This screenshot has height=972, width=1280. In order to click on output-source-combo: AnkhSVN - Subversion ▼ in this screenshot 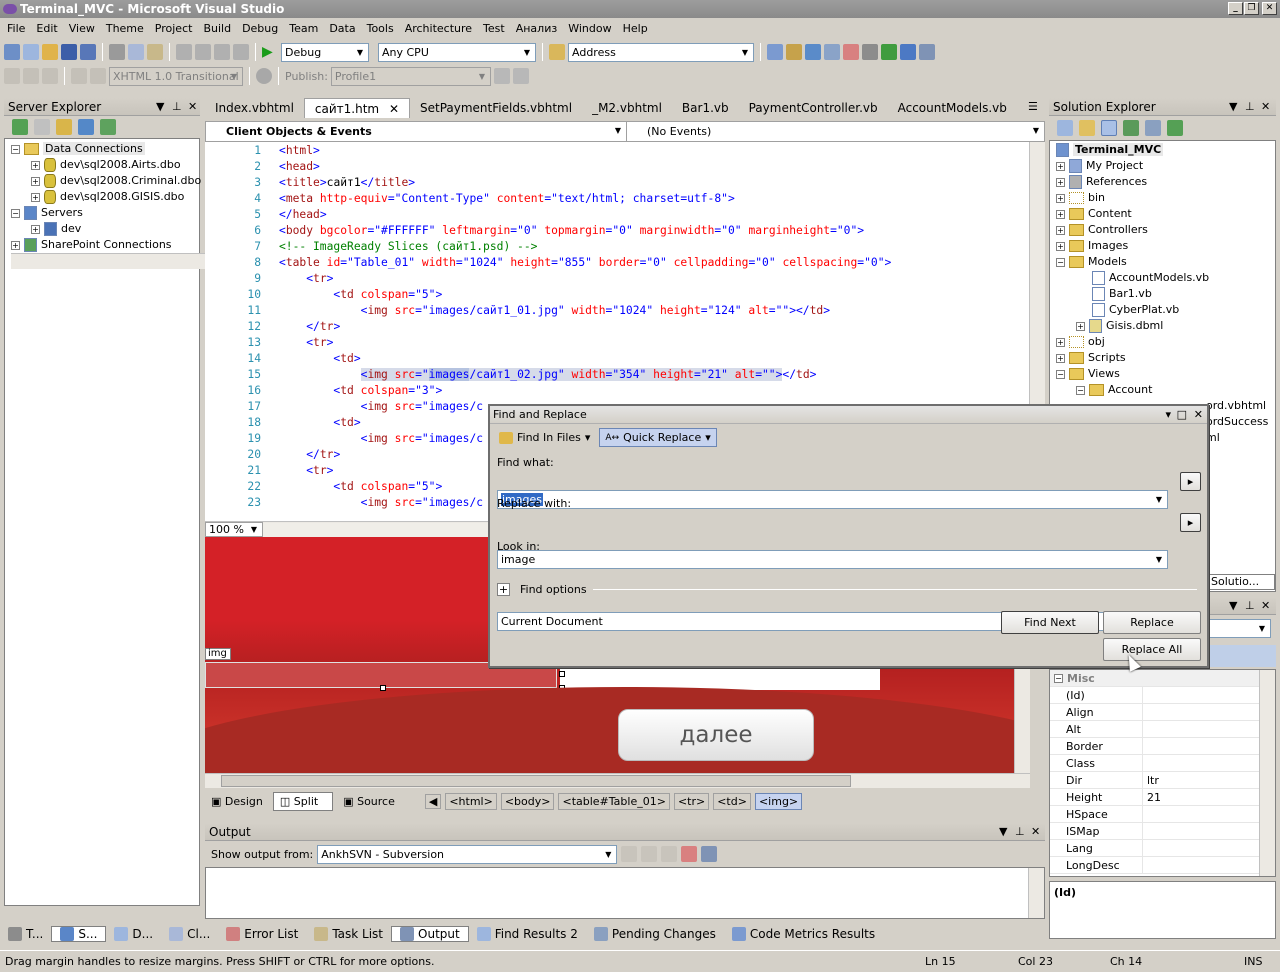, I will do `click(467, 854)`.